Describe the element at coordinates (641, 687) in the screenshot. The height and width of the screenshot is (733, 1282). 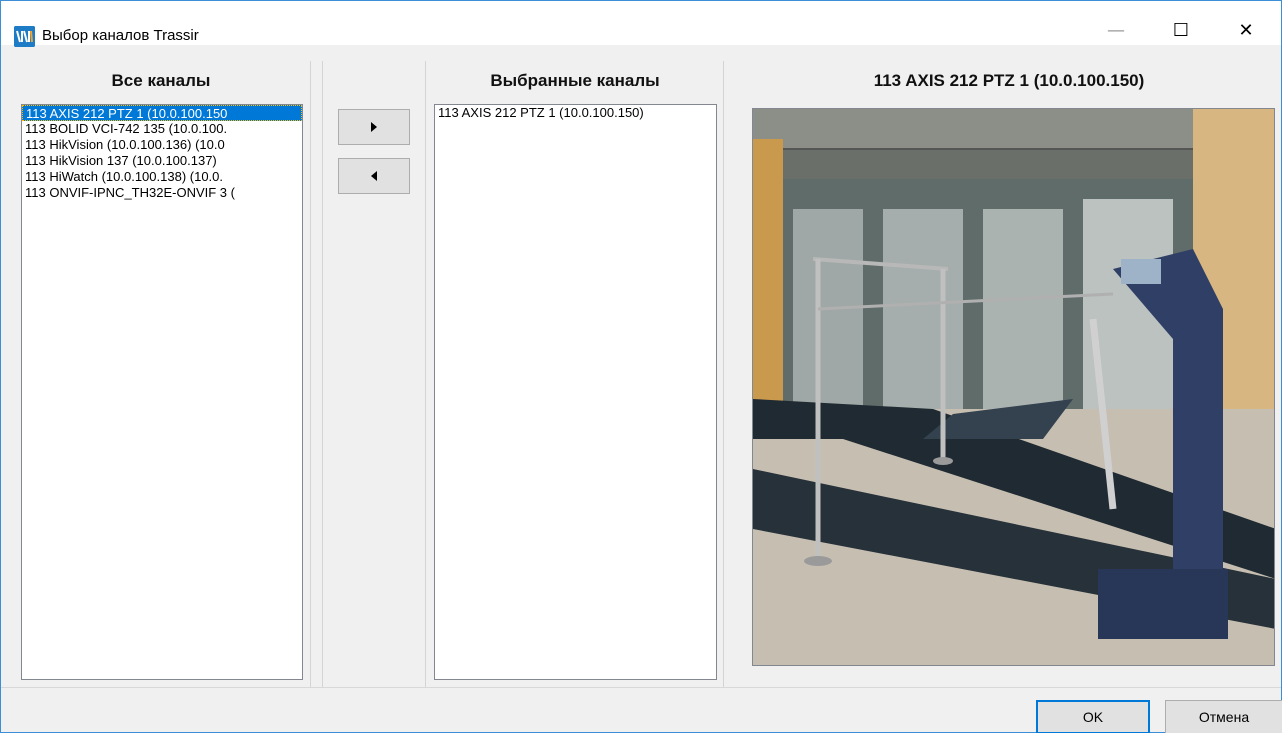
I see `bottom-separator` at that location.